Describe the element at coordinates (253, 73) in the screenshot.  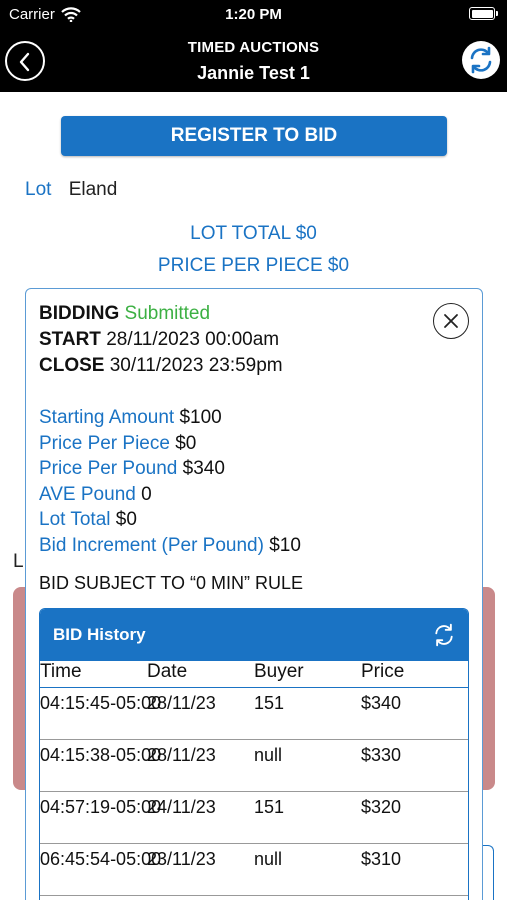
I see `nav-subtitle: Jannie Test 1` at that location.